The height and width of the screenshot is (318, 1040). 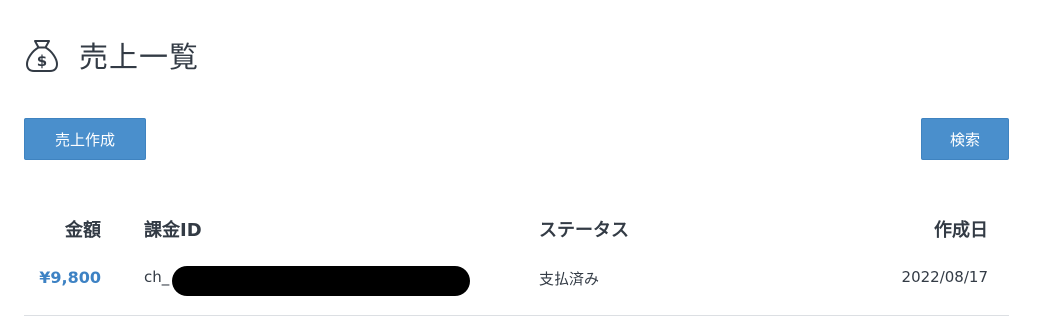 I want to click on created-date-cell: 2022/08/17, so click(x=944, y=277).